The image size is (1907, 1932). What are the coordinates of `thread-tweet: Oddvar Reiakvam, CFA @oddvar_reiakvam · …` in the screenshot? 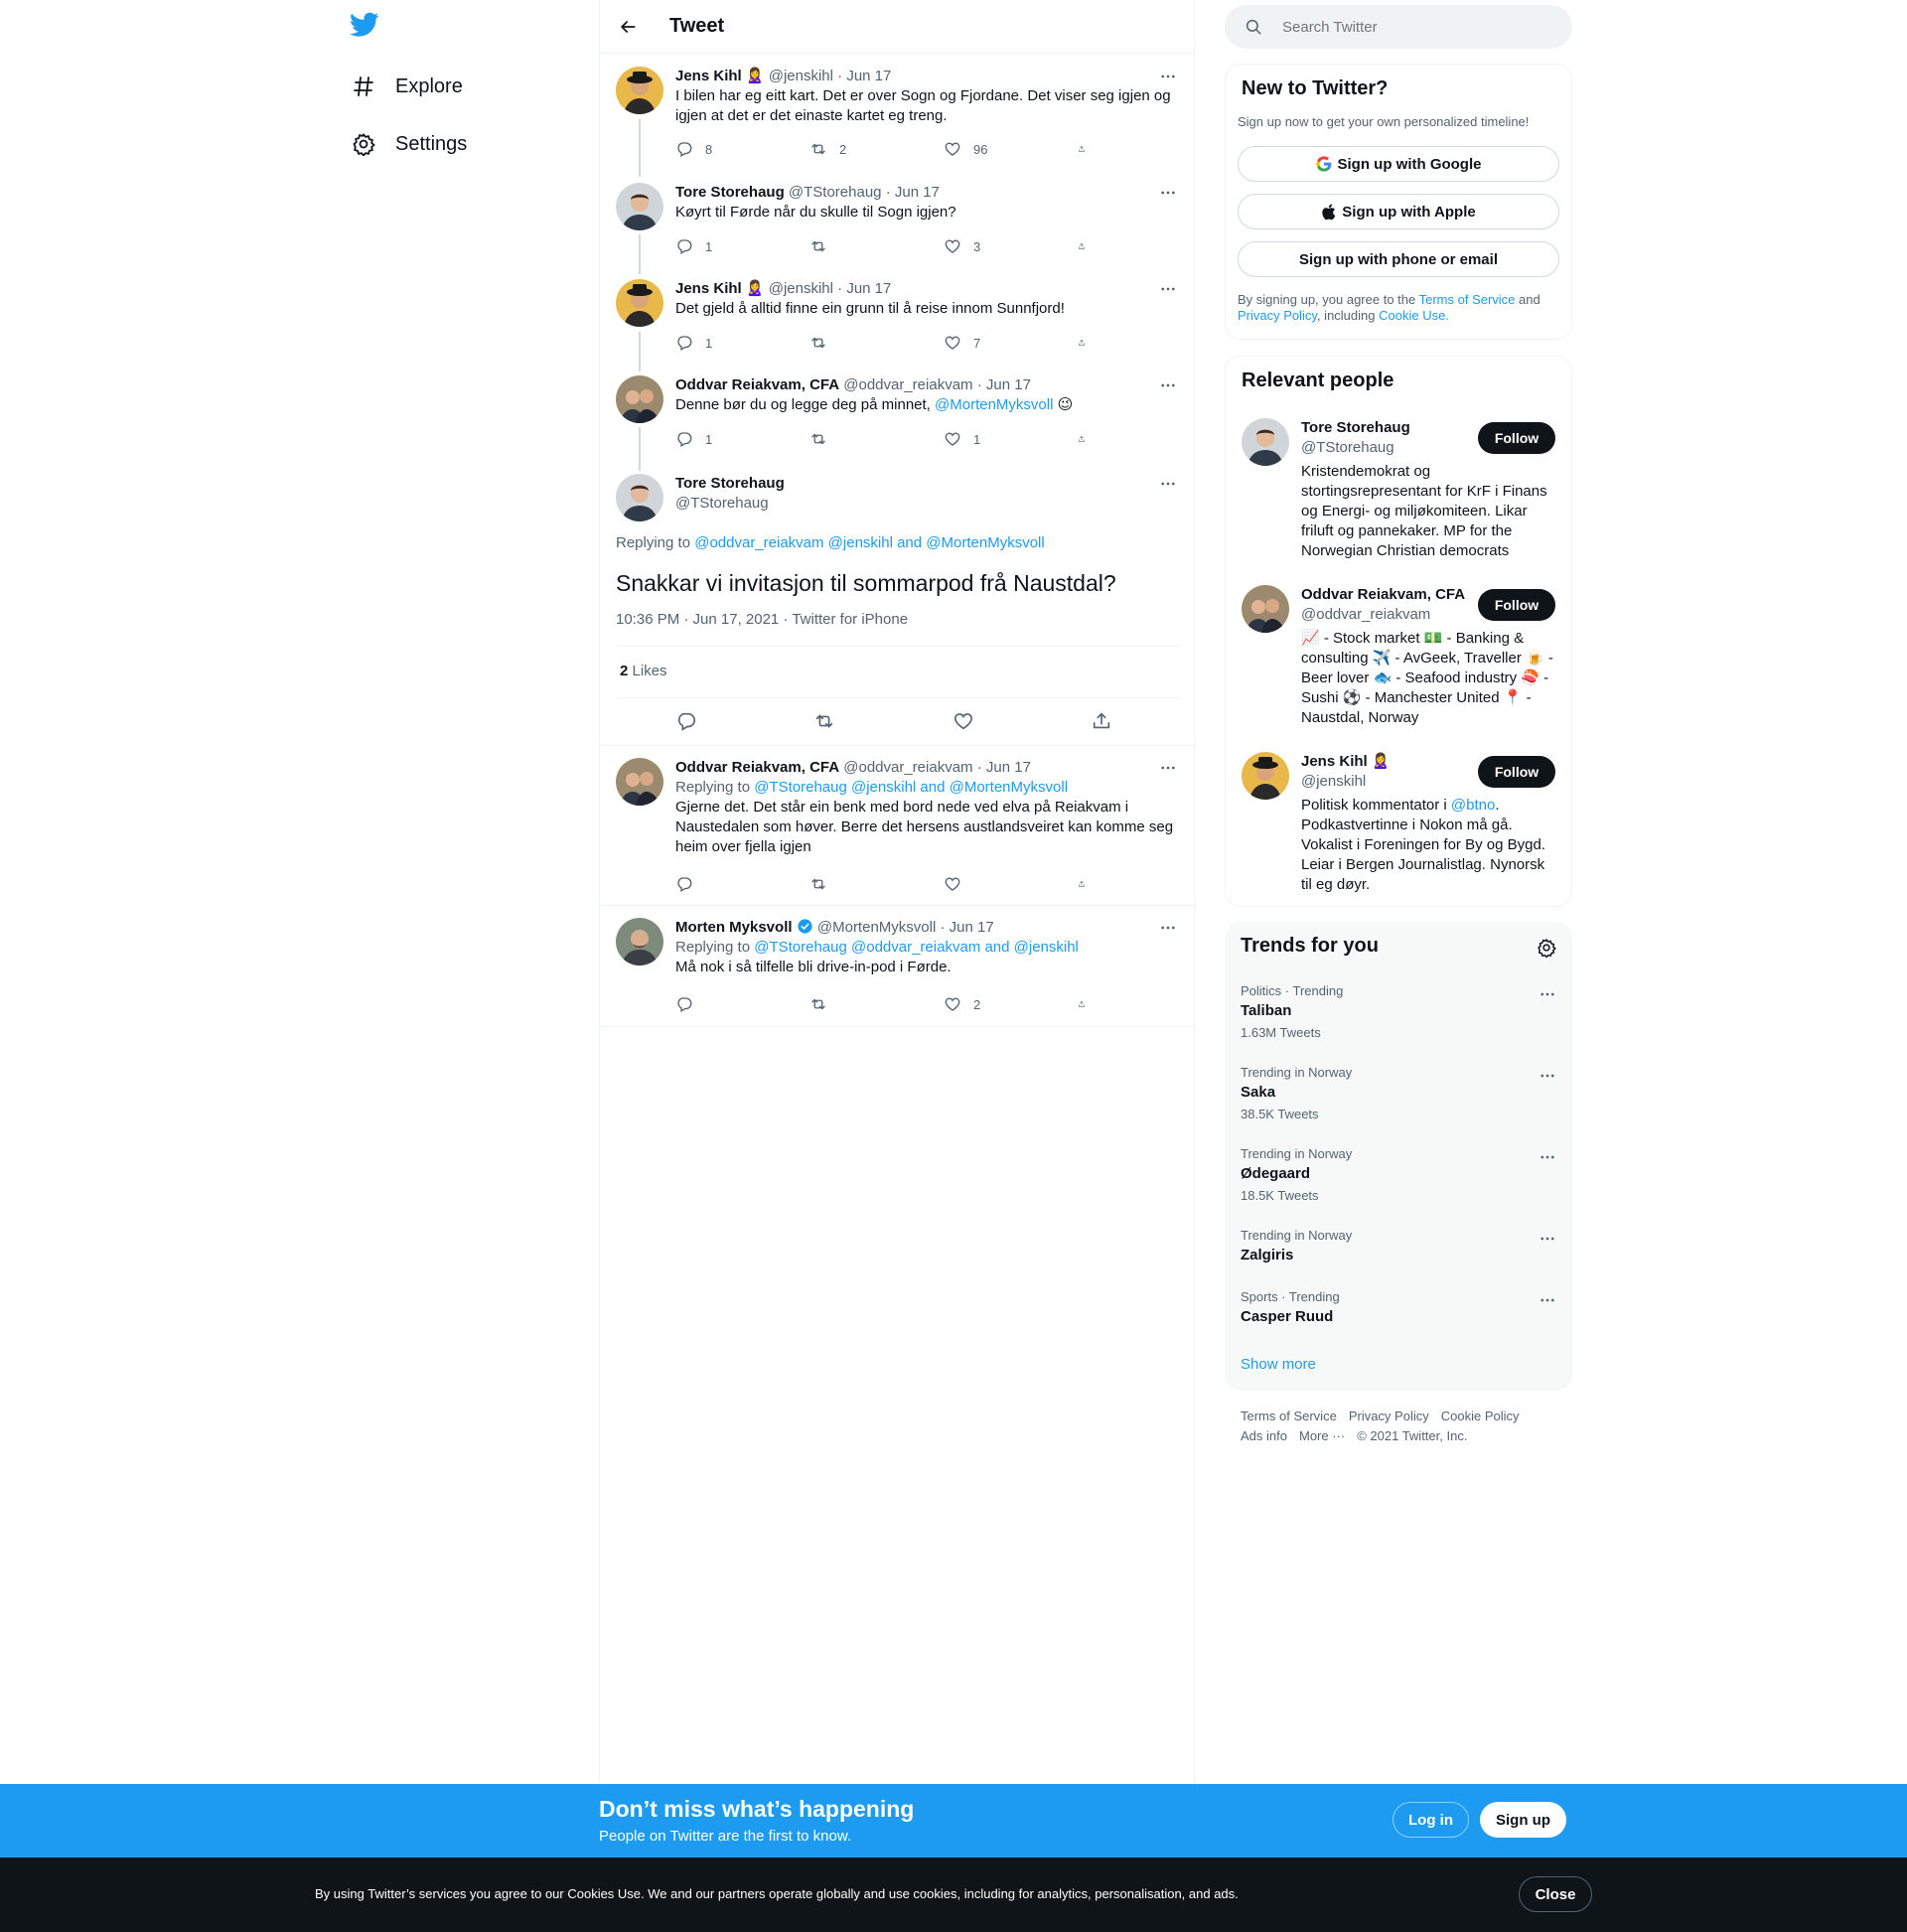 It's located at (898, 413).